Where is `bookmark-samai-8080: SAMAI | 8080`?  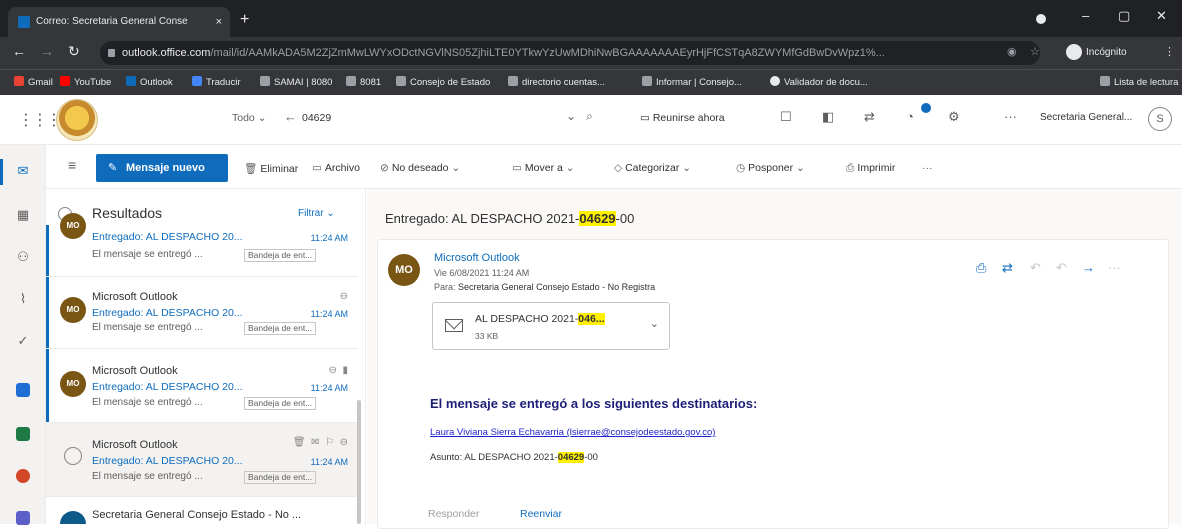 bookmark-samai-8080: SAMAI | 8080 is located at coordinates (296, 82).